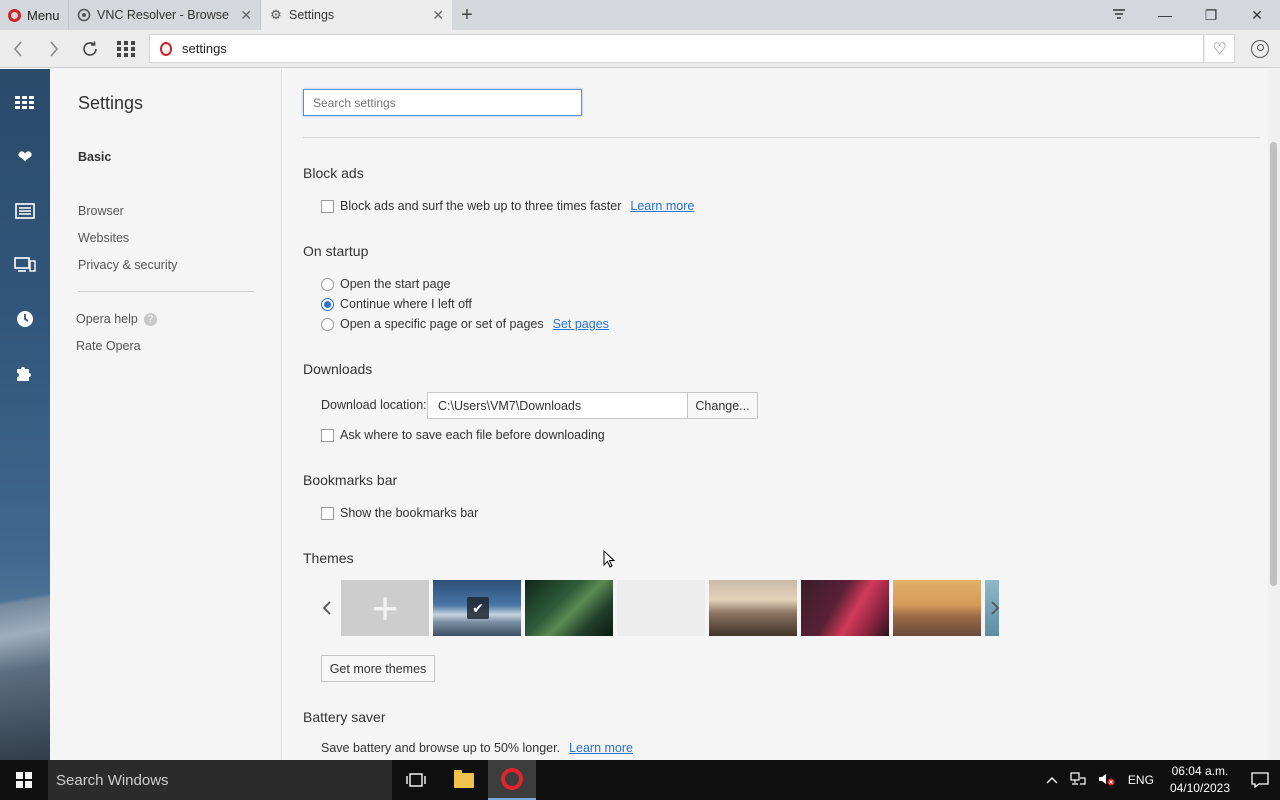 The image size is (1280, 800). I want to click on vnc-favicon-icon, so click(84, 15).